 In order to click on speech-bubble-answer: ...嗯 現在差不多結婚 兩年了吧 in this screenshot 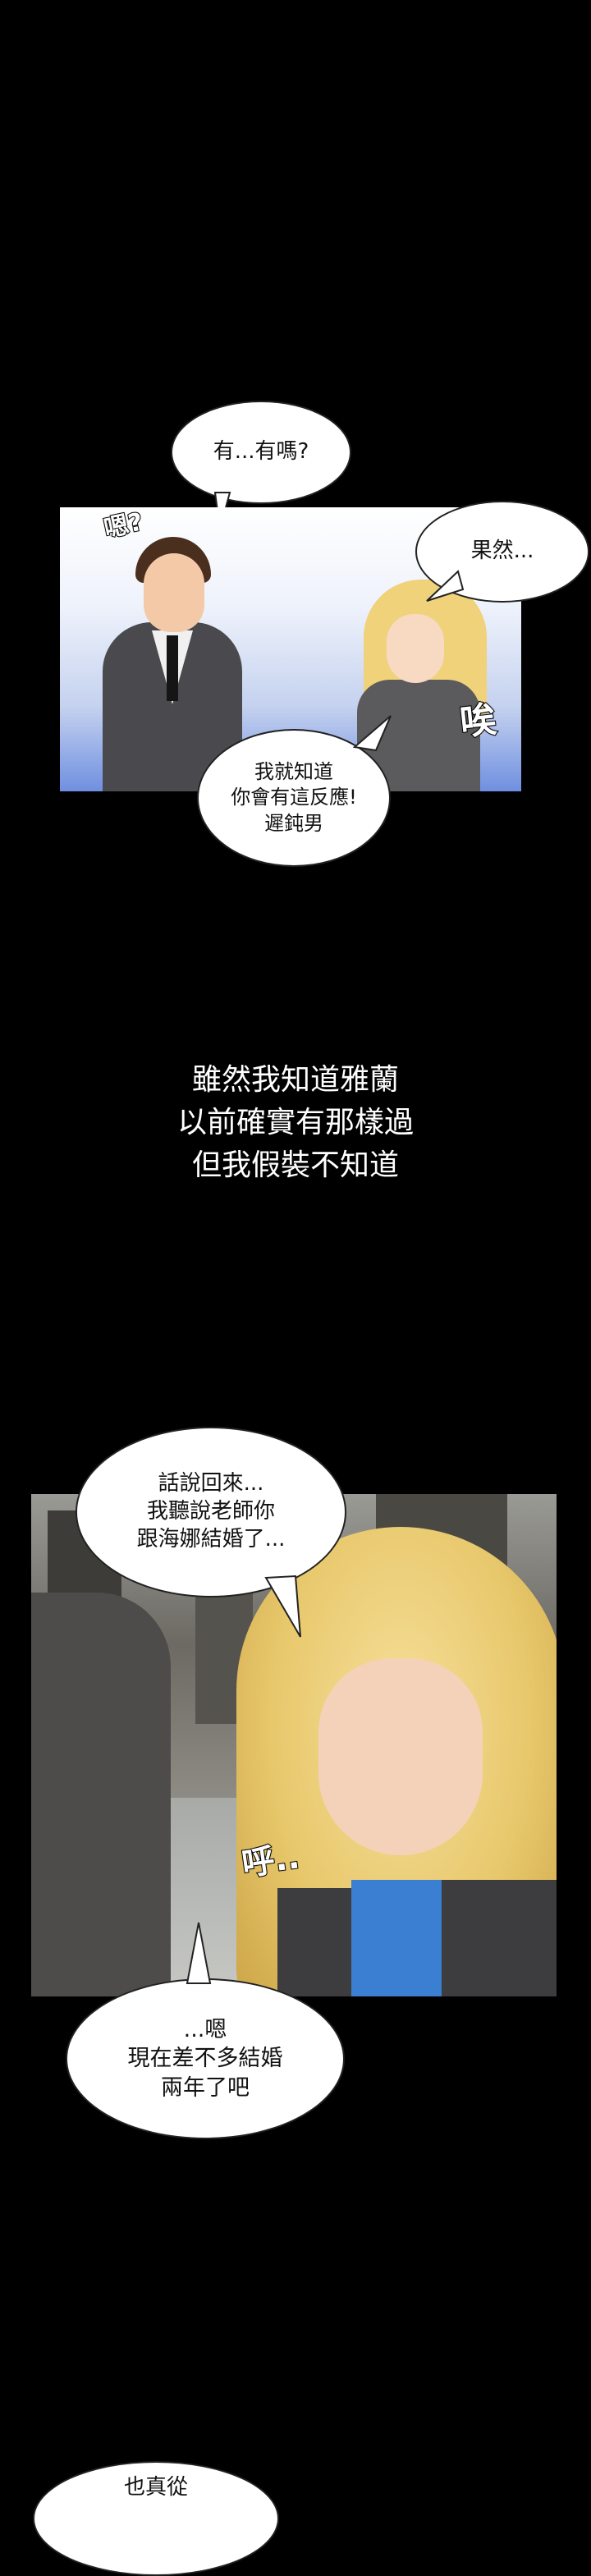, I will do `click(206, 2058)`.